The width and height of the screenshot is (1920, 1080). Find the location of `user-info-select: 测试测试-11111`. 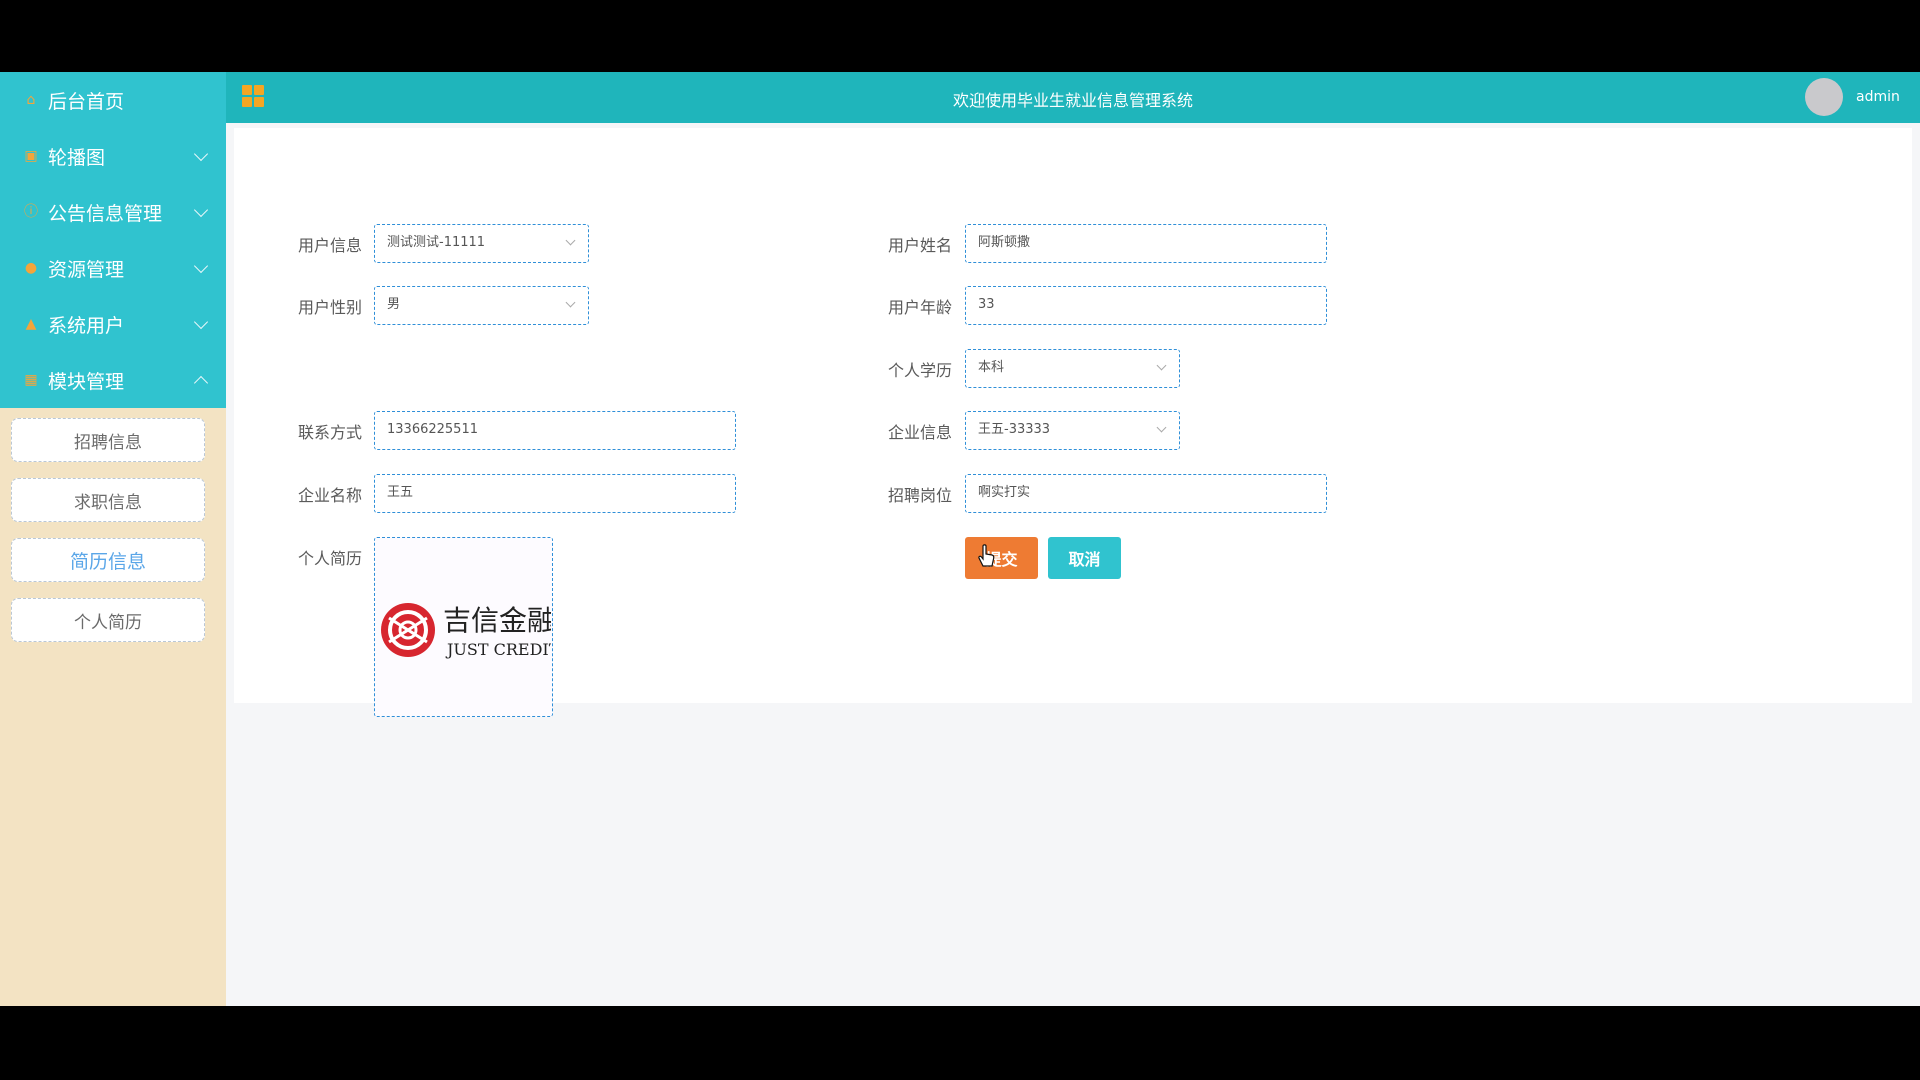

user-info-select: 测试测试-11111 is located at coordinates (481, 243).